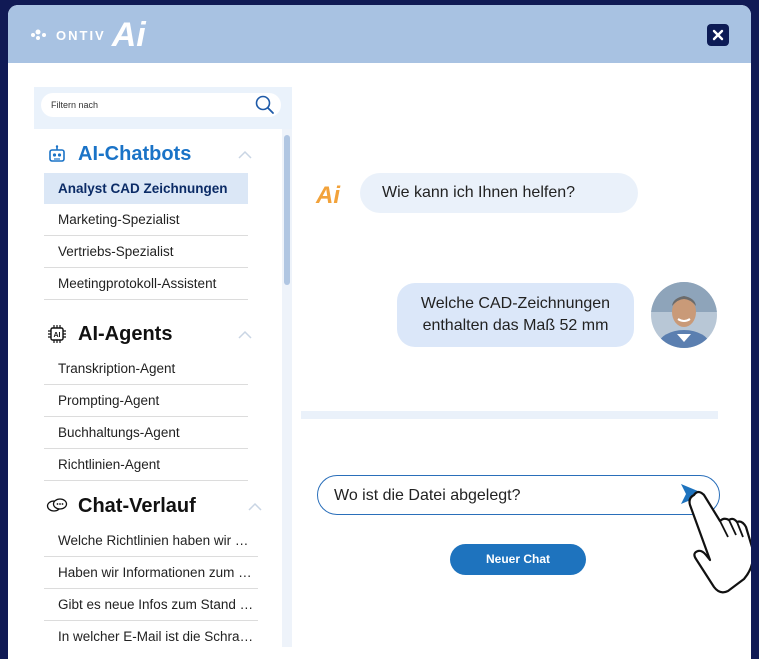  Describe the element at coordinates (161, 105) in the screenshot. I see `filter-input` at that location.